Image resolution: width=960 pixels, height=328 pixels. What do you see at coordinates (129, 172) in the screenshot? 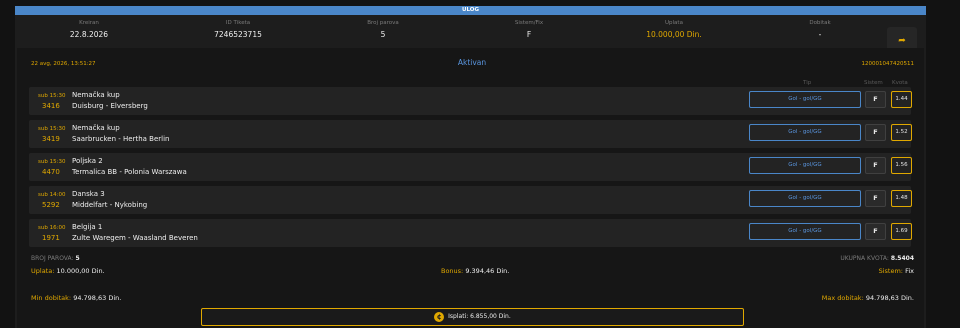
I see `match-teams: Termalica BB - Polonia Warszawa` at bounding box center [129, 172].